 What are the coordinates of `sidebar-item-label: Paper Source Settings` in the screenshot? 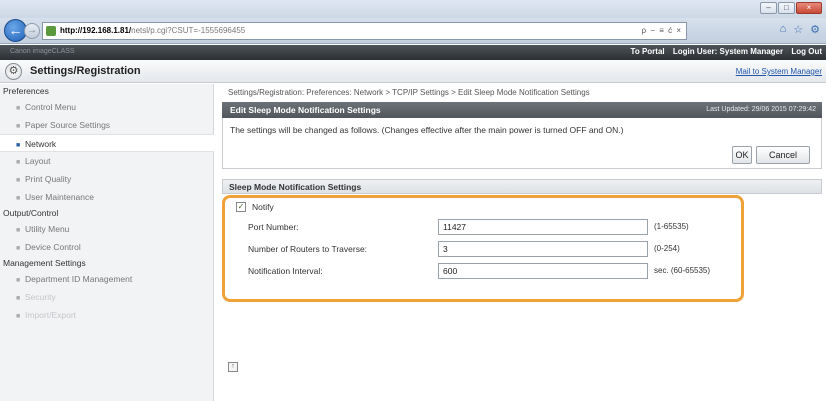 It's located at (68, 125).